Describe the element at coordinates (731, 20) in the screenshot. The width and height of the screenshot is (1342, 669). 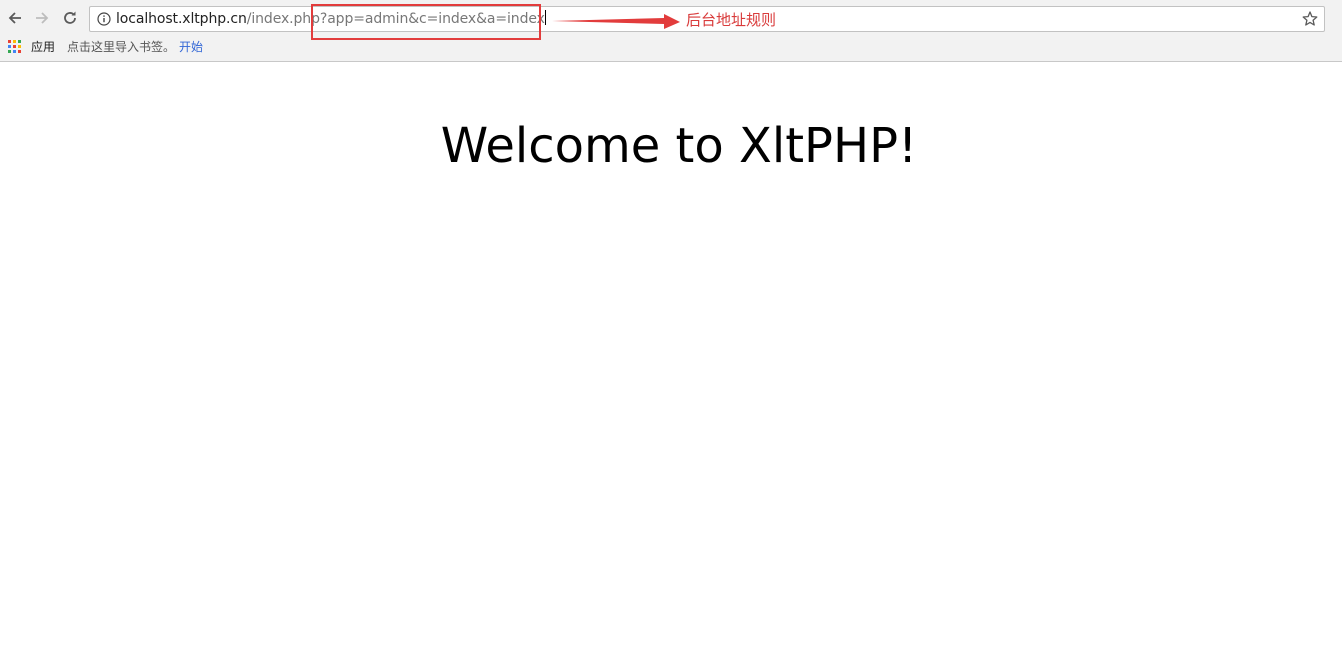
I see `annotation-label: 后台地址规则` at that location.